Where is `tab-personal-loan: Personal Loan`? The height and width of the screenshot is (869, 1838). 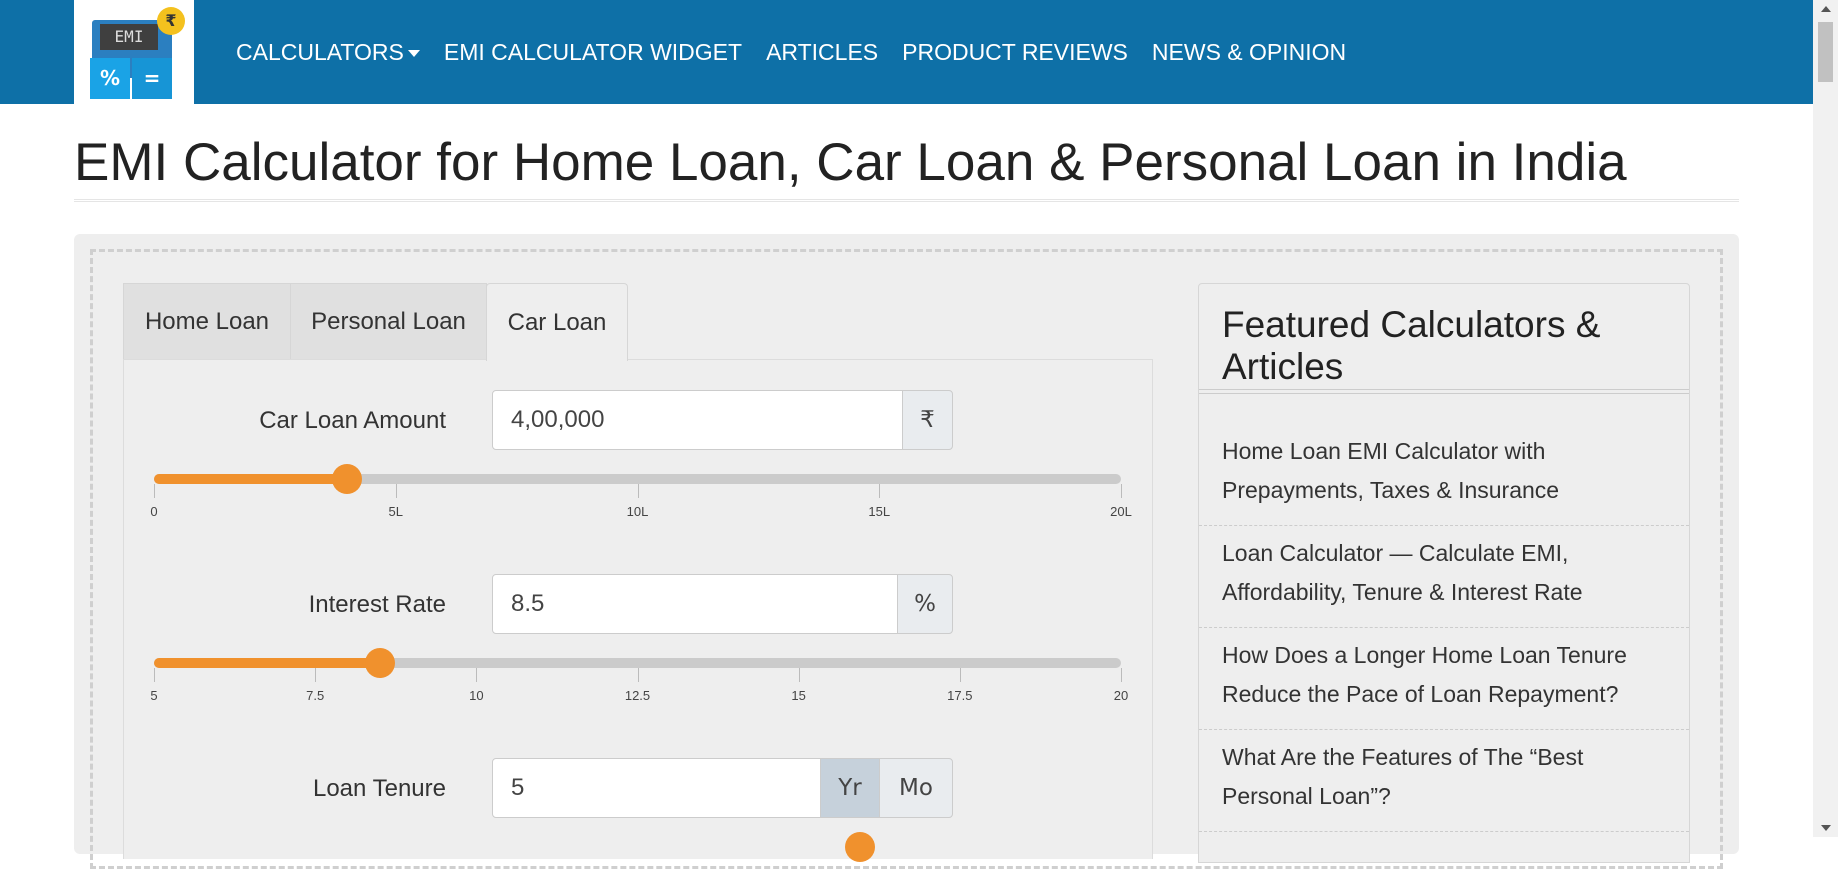
tab-personal-loan: Personal Loan is located at coordinates (388, 321).